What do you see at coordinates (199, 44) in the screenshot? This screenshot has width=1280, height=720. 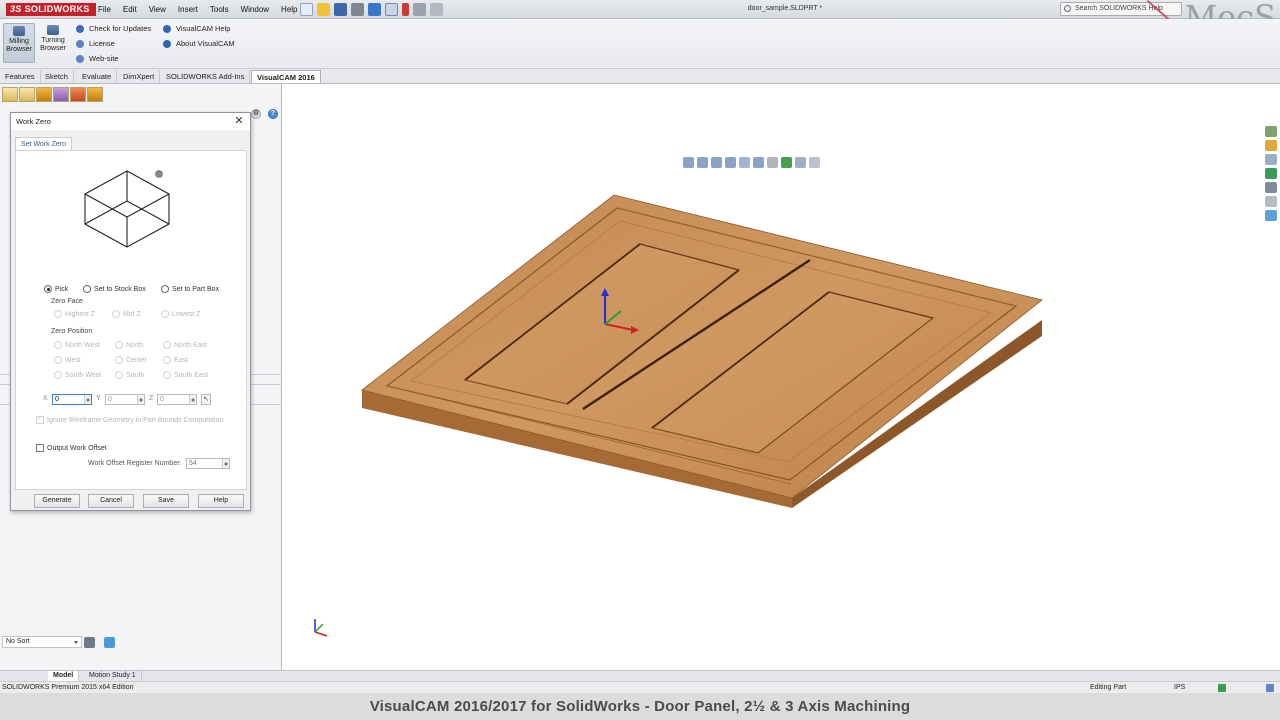 I see `about-visualcam-button: About VisualCAM` at bounding box center [199, 44].